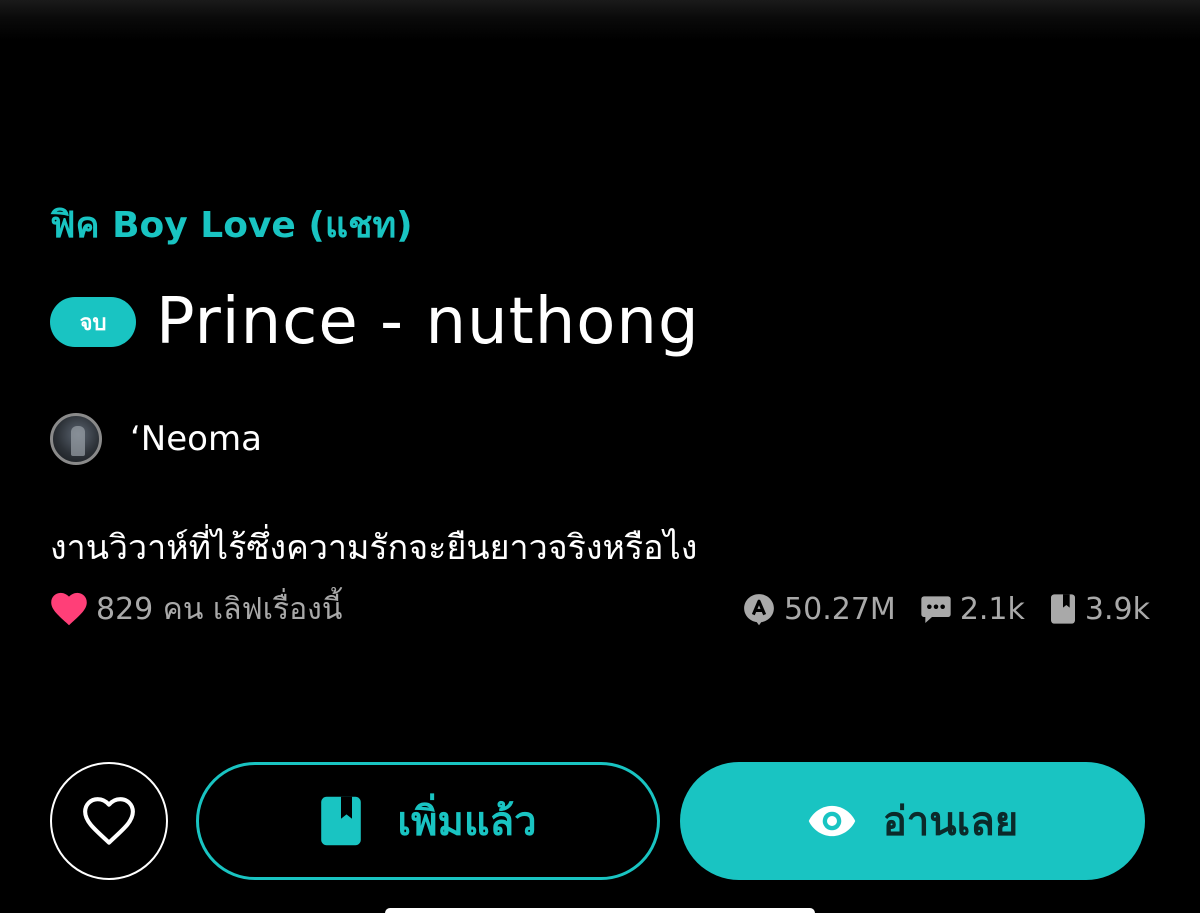 This screenshot has width=1200, height=913. What do you see at coordinates (196, 439) in the screenshot?
I see `author-name: ‘Neoma` at bounding box center [196, 439].